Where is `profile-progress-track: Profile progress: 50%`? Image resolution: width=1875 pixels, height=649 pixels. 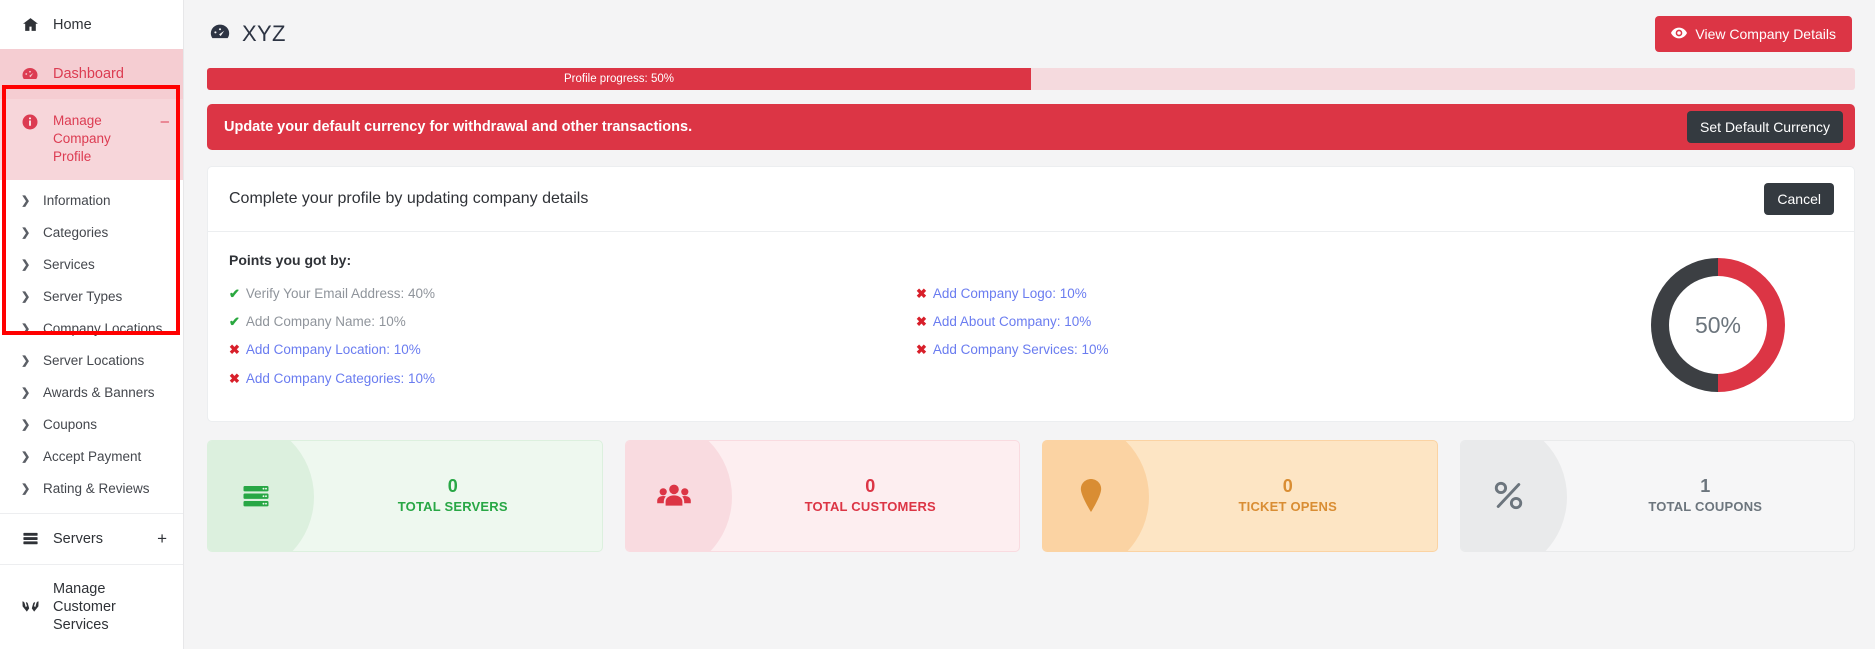 profile-progress-track: Profile progress: 50% is located at coordinates (1031, 79).